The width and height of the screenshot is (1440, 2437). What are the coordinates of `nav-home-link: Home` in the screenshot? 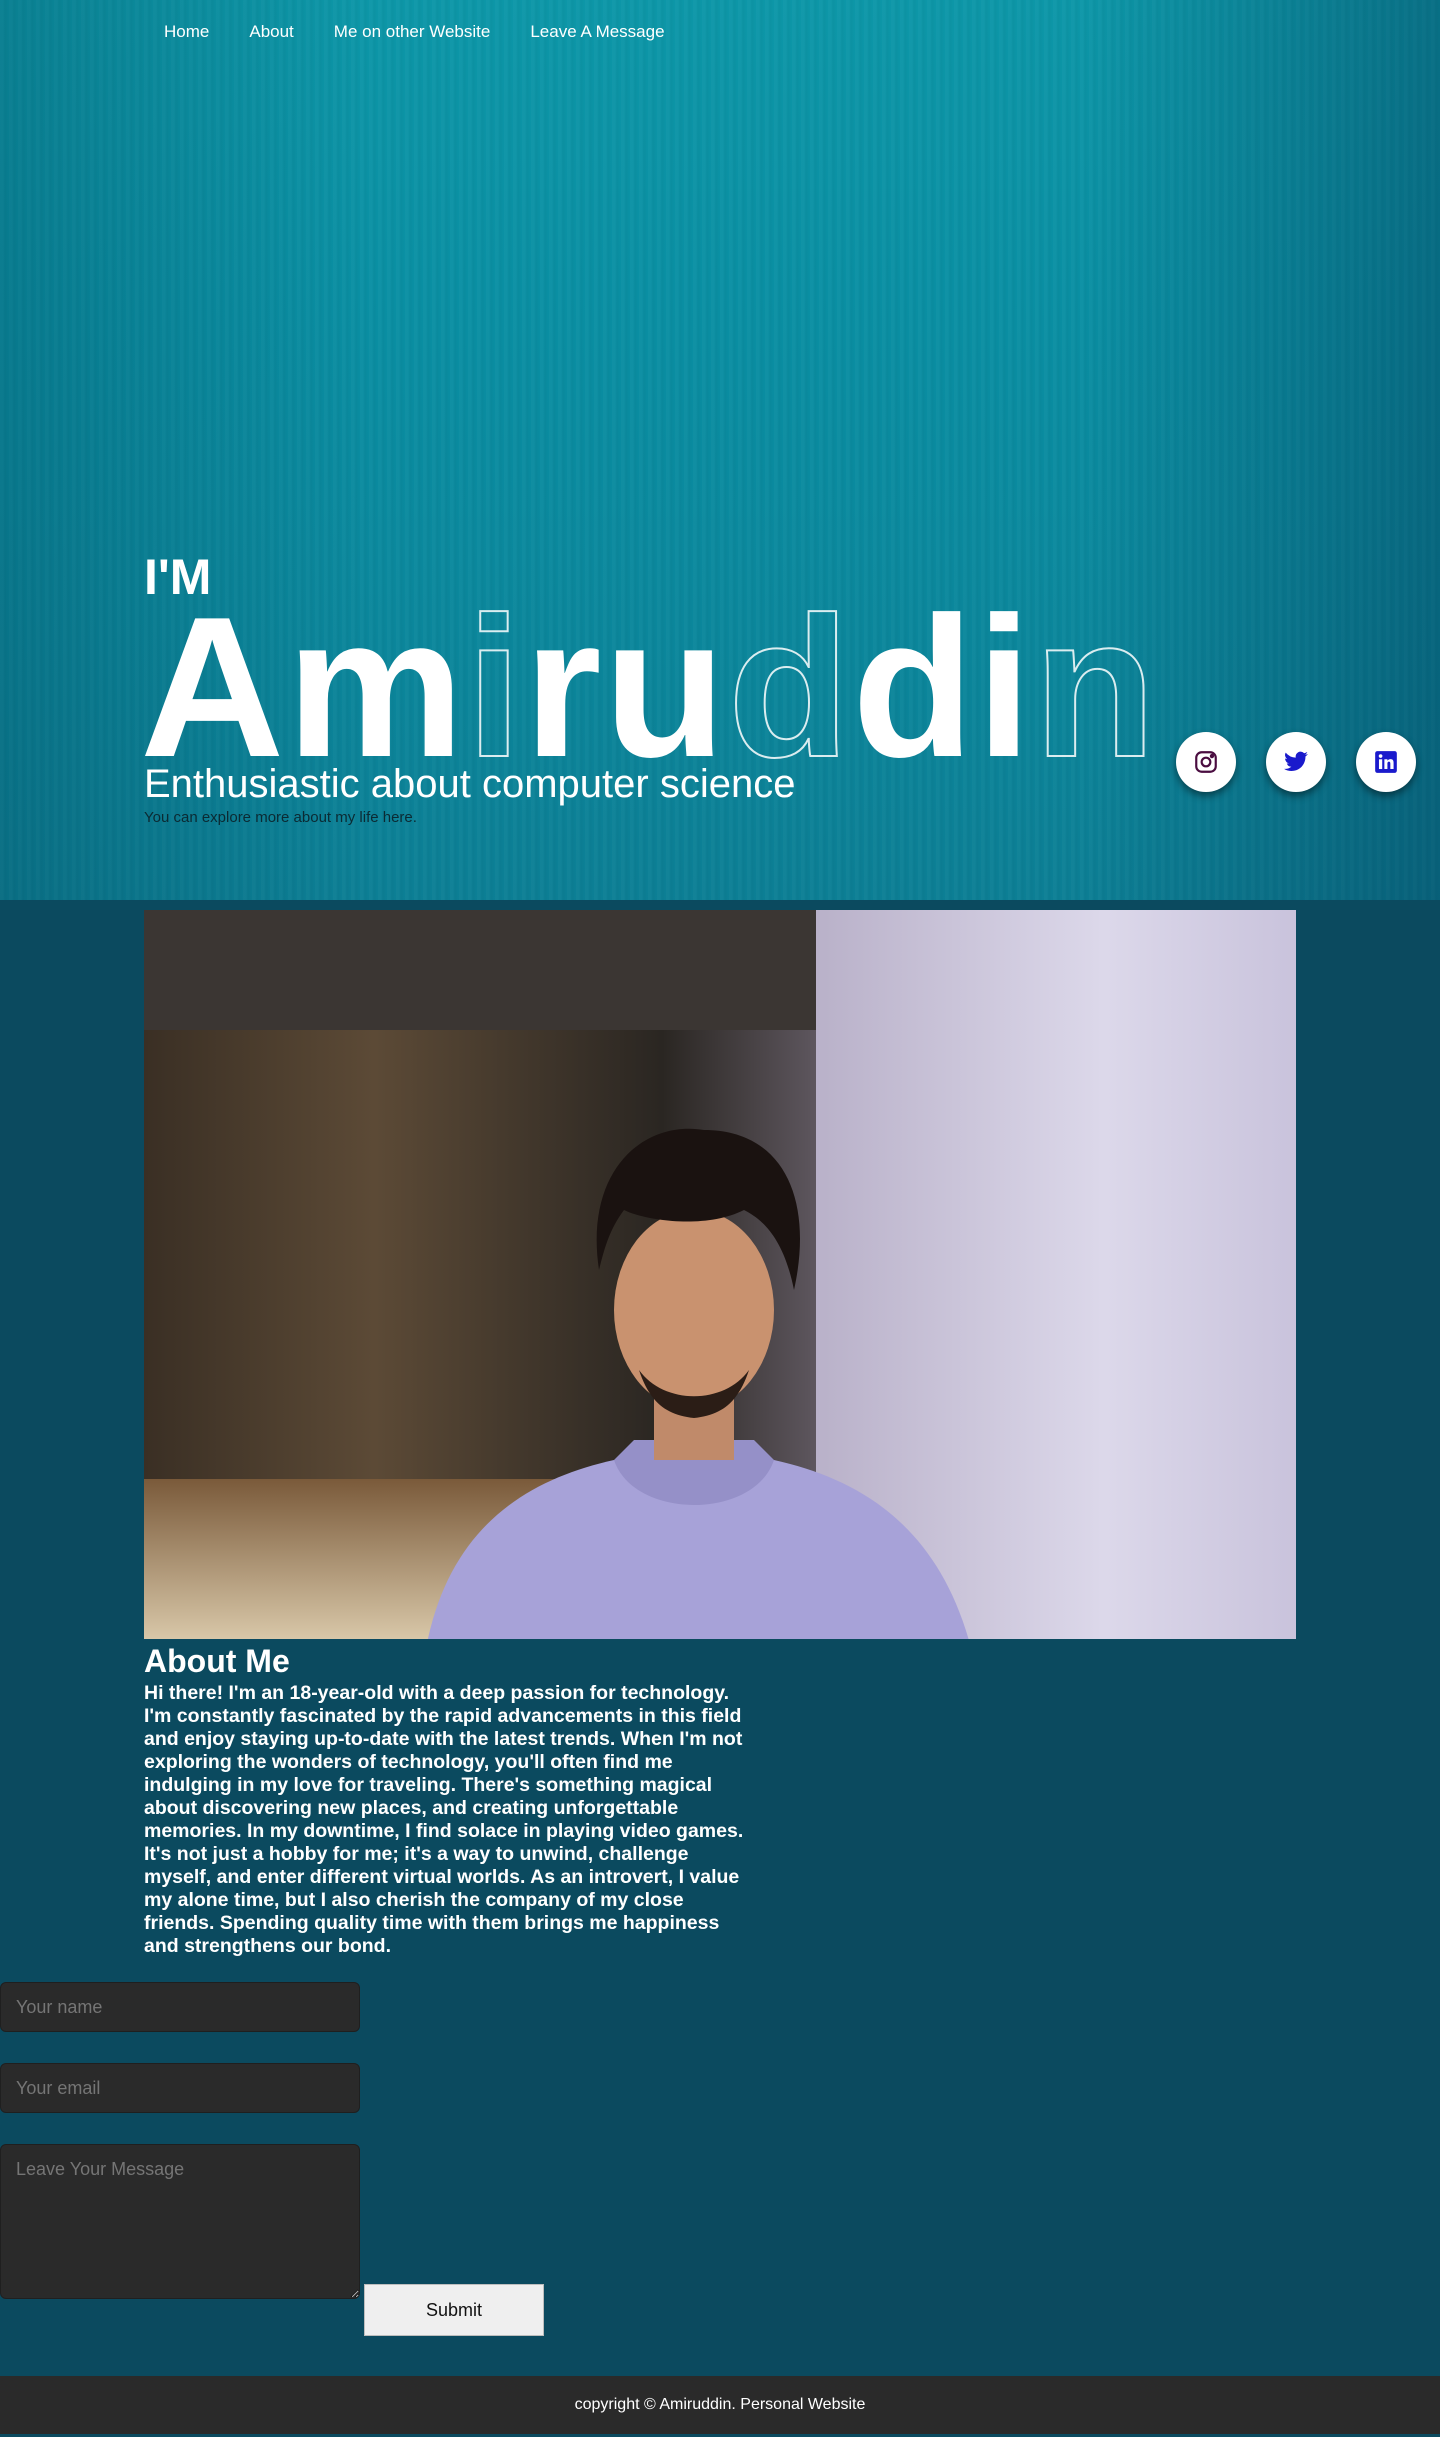 It's located at (186, 32).